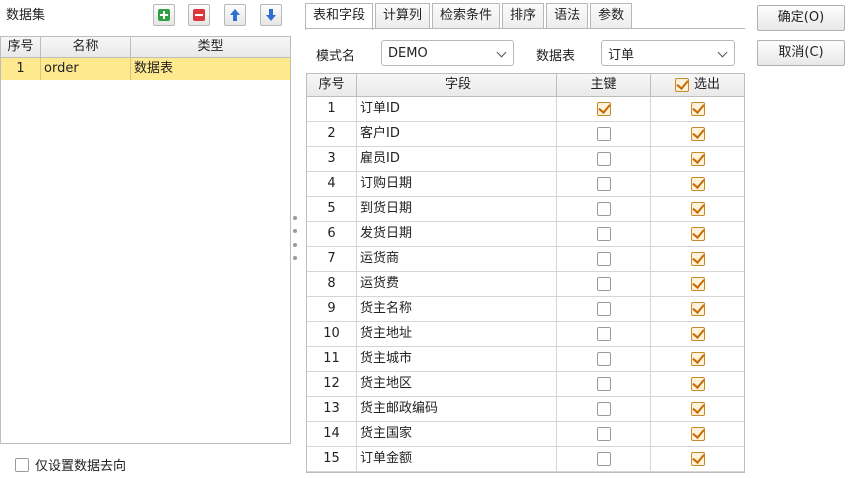 This screenshot has width=851, height=478. What do you see at coordinates (339, 16) in the screenshot?
I see `tab-table-fields: 表和字段` at bounding box center [339, 16].